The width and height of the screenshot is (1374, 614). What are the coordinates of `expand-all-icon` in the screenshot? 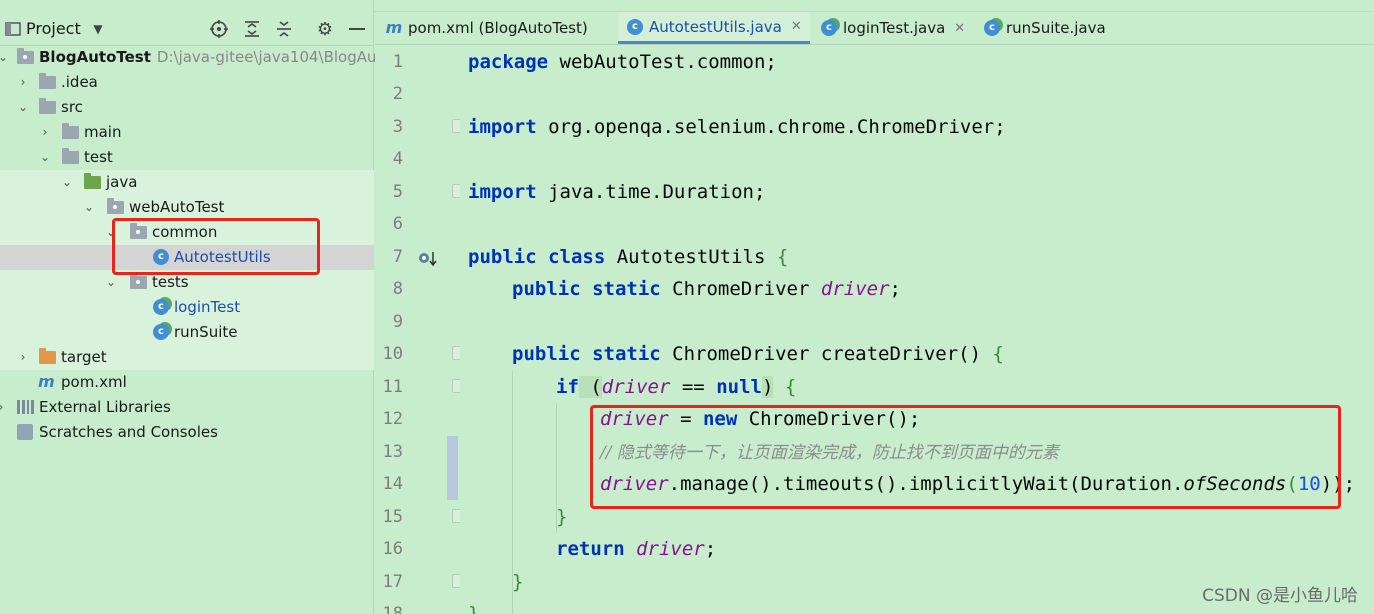 It's located at (252, 29).